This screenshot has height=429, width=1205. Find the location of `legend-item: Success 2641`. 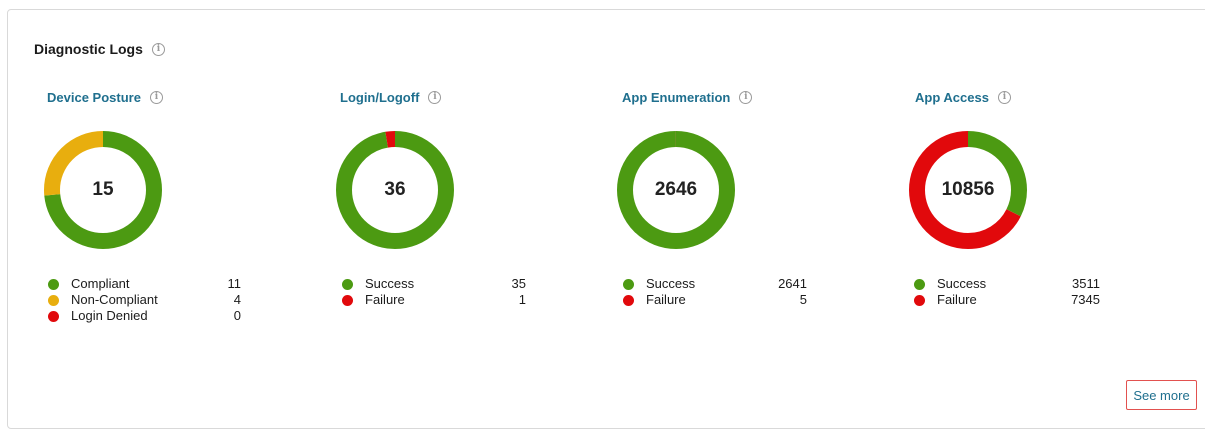

legend-item: Success 2641 is located at coordinates (718, 284).